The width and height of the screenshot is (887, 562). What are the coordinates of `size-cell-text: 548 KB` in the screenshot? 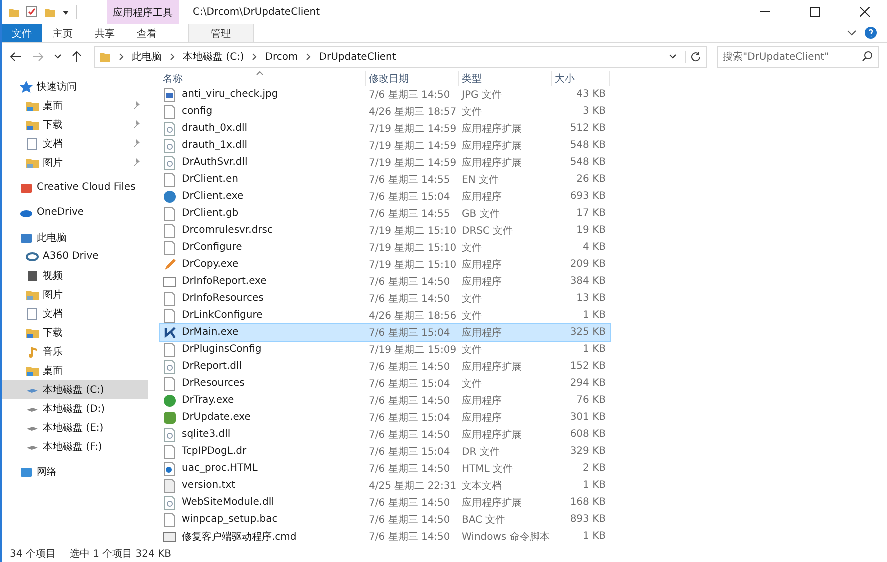 It's located at (588, 145).